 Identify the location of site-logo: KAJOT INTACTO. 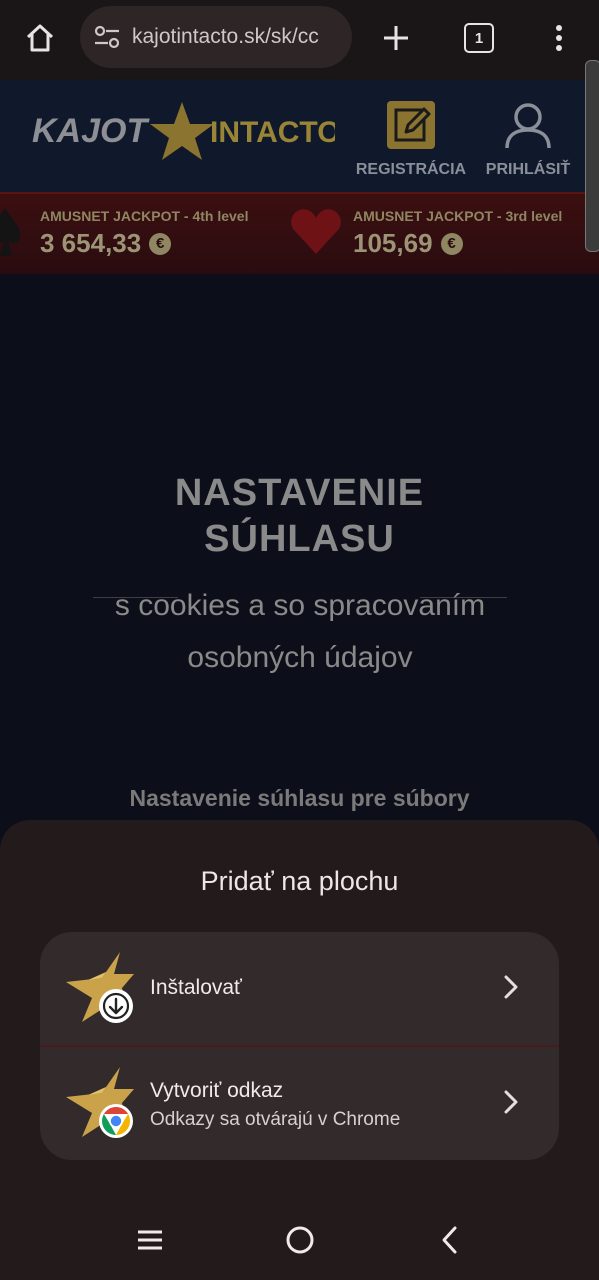
(185, 129).